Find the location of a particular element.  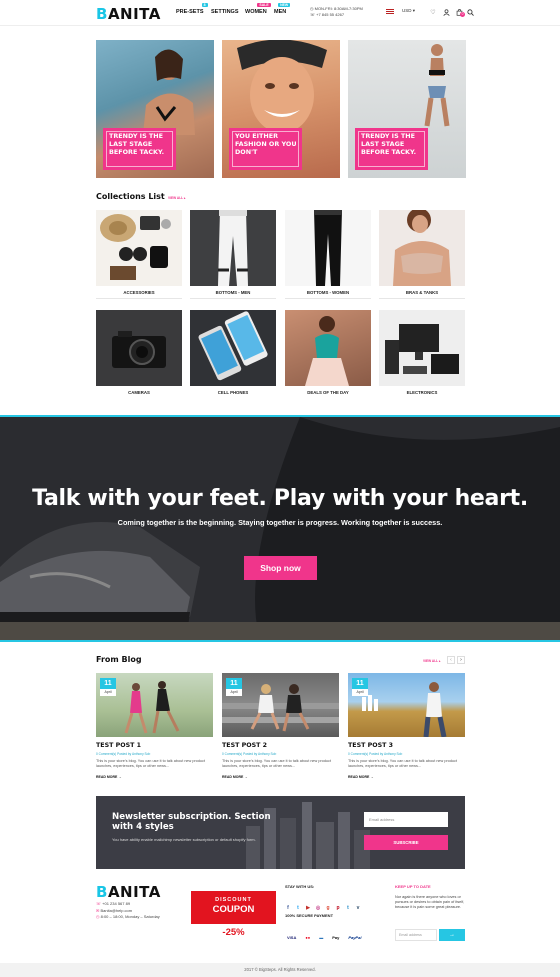

post-title: TEST POST 2 is located at coordinates (244, 745).